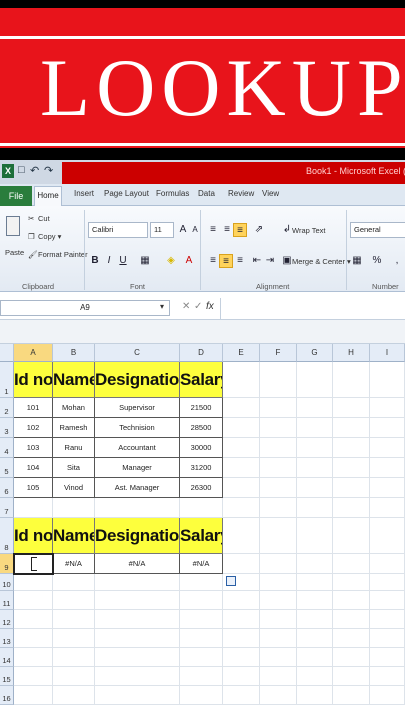 The width and height of the screenshot is (405, 720). I want to click on cell-g2, so click(315, 408).